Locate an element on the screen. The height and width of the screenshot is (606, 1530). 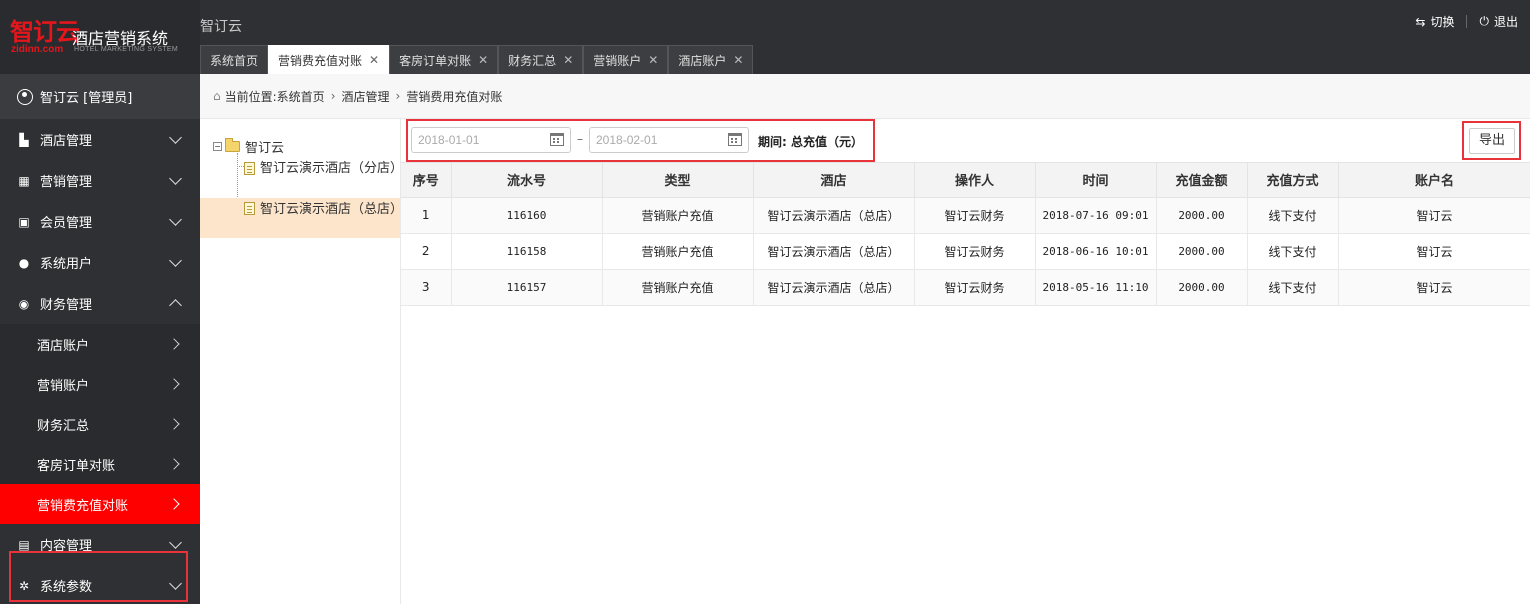
tab-label: 营销费充值对账 is located at coordinates (320, 60).